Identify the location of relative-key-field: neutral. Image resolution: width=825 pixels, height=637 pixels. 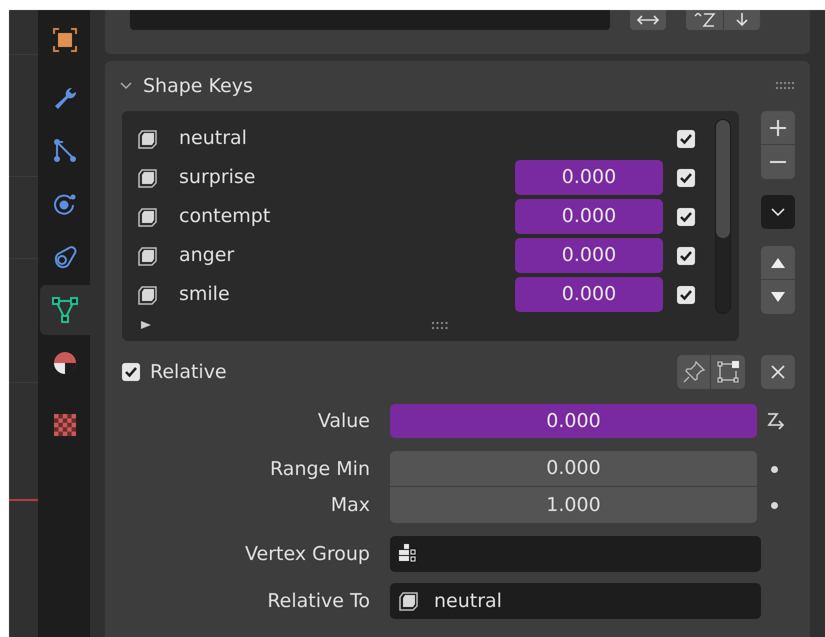
(575, 601).